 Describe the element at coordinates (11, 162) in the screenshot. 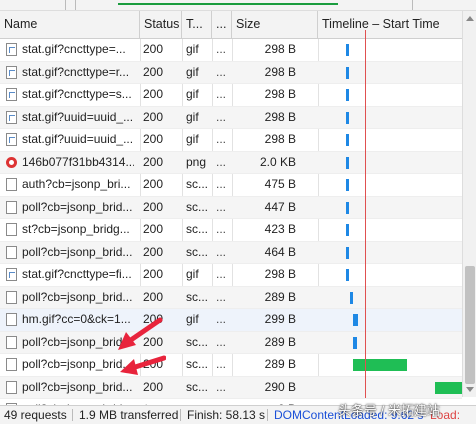

I see `error-image-icon` at that location.